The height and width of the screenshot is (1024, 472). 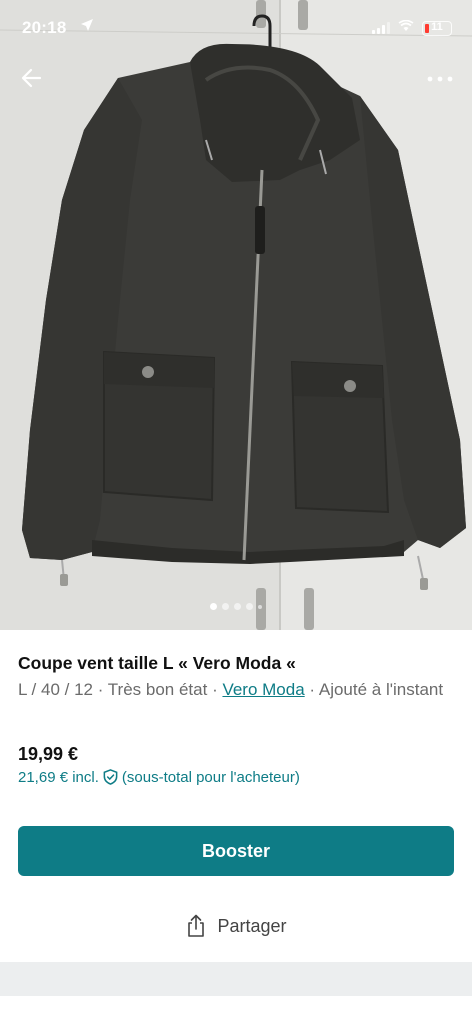 I want to click on battery-level: 11, so click(x=437, y=26).